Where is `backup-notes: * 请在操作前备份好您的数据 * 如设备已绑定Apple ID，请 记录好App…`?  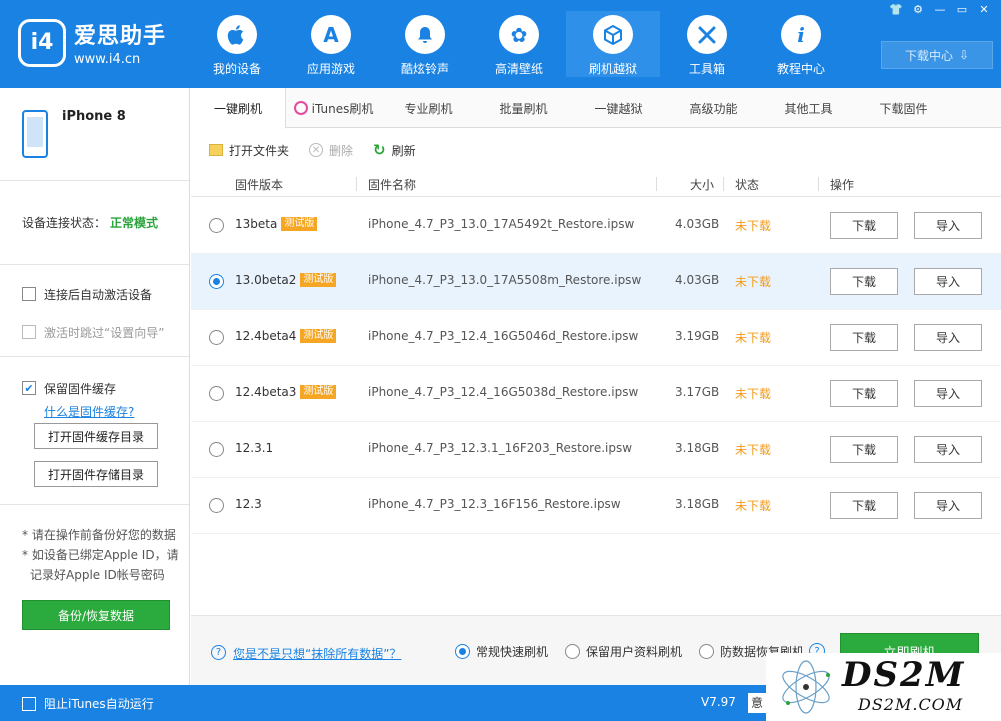
backup-notes: * 请在操作前备份好您的数据 * 如设备已绑定Apple ID，请 记录好App… is located at coordinates (100, 555).